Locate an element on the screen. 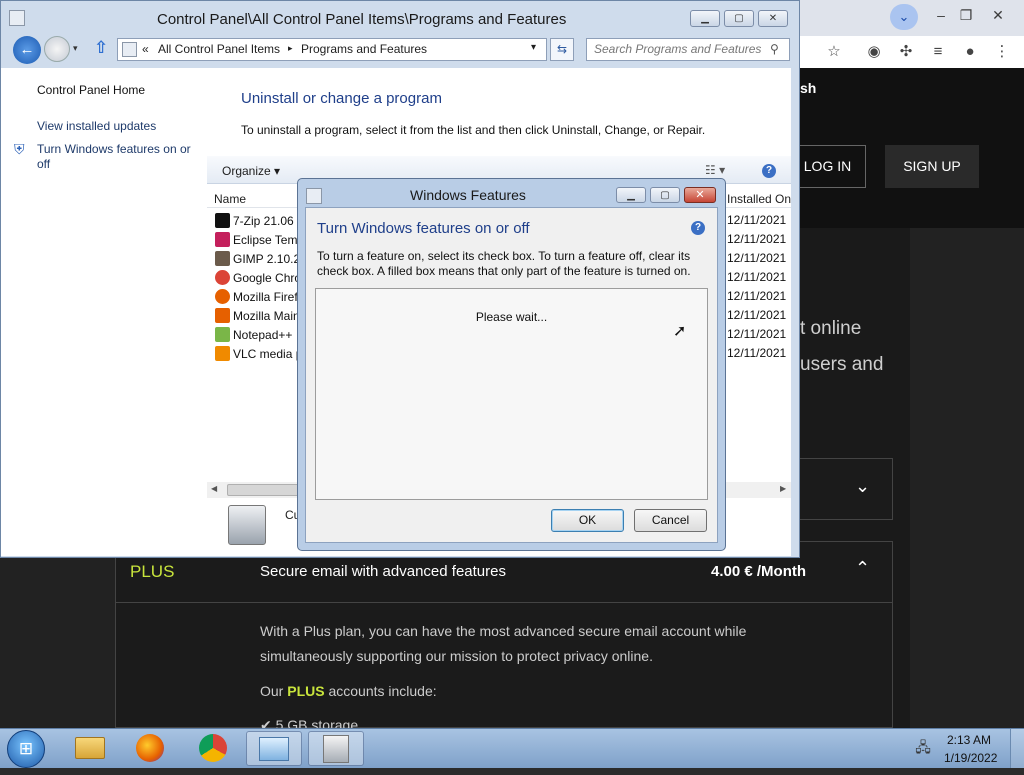 Image resolution: width=1024 pixels, height=775 pixels. column-name: Name is located at coordinates (230, 199).